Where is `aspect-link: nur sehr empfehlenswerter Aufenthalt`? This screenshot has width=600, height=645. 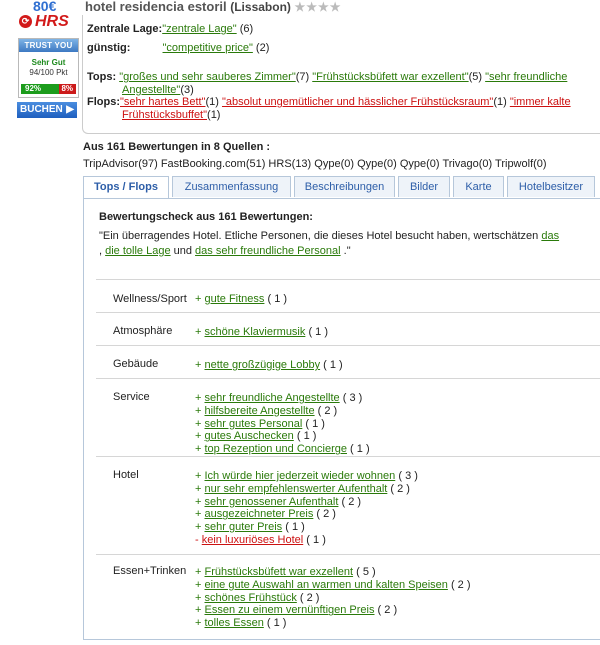
aspect-link: nur sehr empfehlenswerter Aufenthalt is located at coordinates (296, 489).